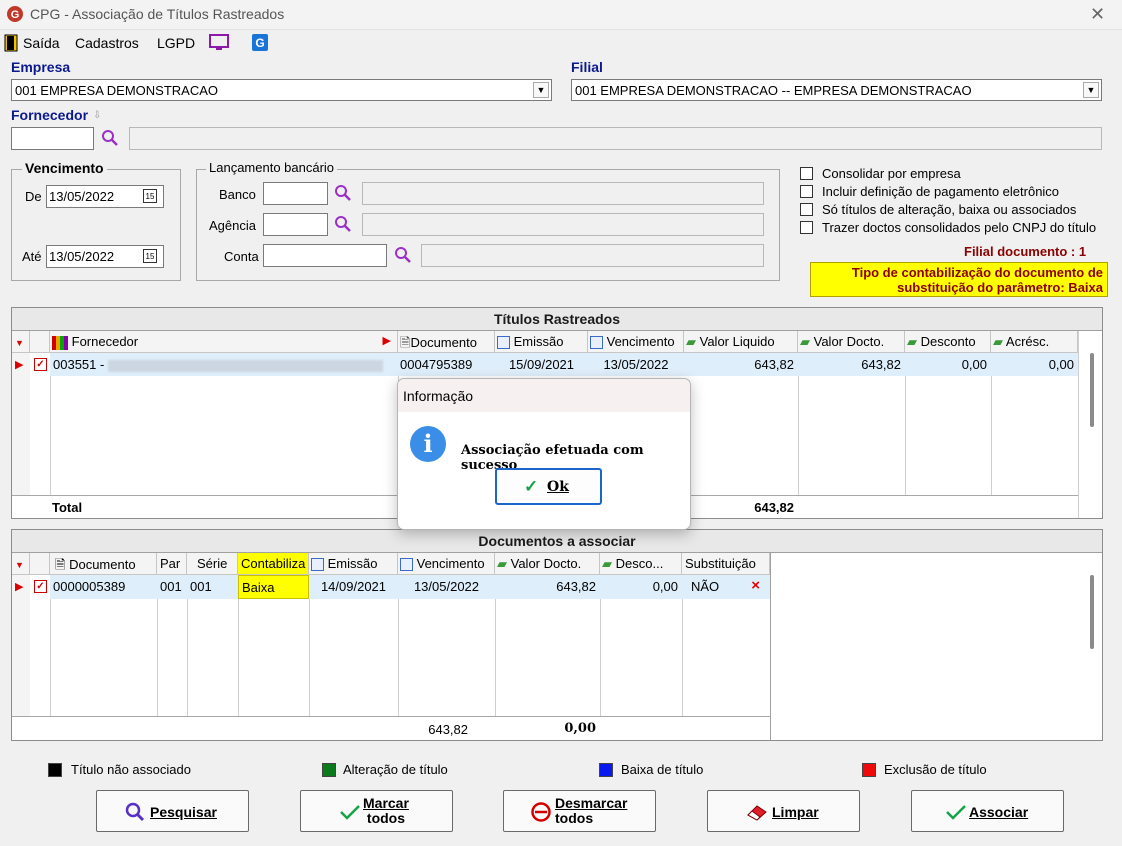  I want to click on ok-button: ✓ Ok, so click(548, 486).